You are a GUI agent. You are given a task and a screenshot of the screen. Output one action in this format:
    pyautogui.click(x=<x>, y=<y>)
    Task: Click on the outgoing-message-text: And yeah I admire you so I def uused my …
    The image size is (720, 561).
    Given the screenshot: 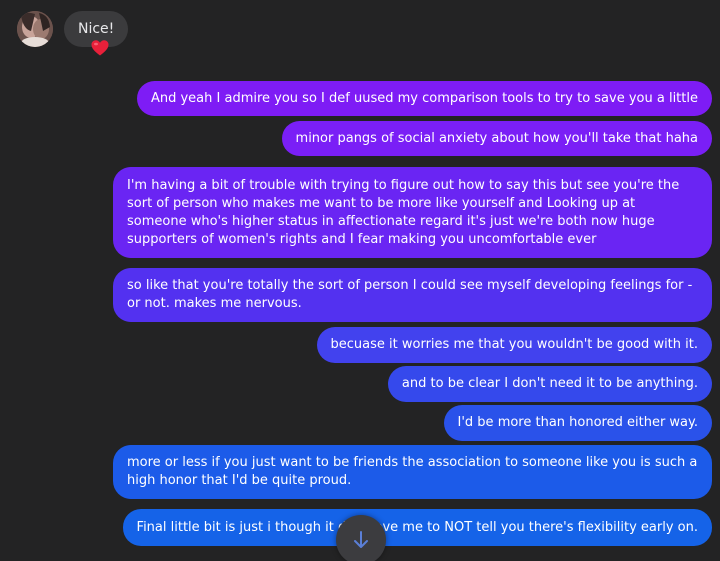 What is the action you would take?
    pyautogui.click(x=424, y=98)
    